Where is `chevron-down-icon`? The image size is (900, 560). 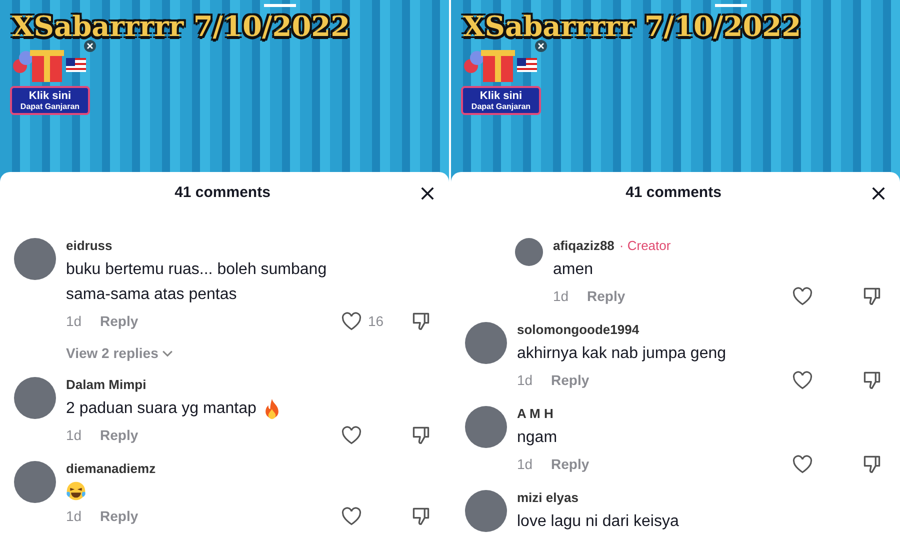
chevron-down-icon is located at coordinates (168, 353).